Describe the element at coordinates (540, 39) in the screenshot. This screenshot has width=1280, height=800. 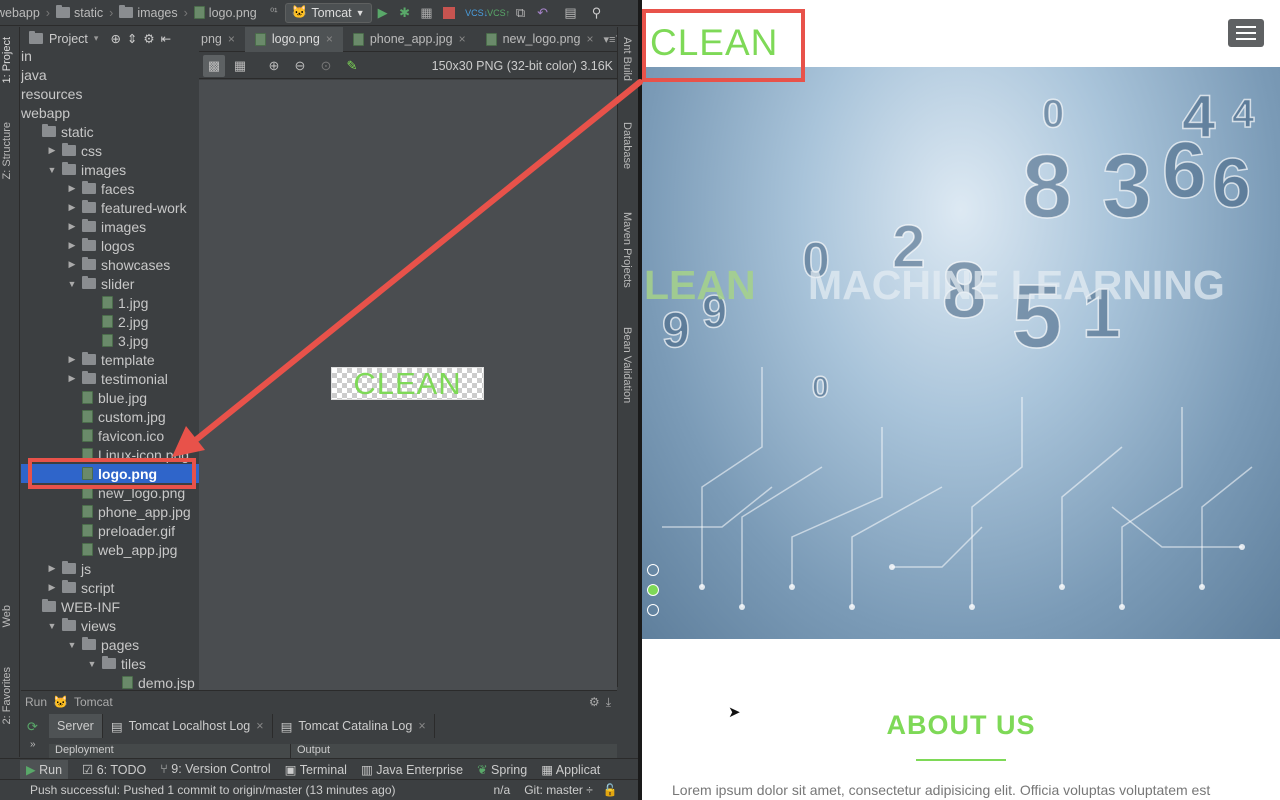
I see `editor-tab: new_logo.png ×` at that location.